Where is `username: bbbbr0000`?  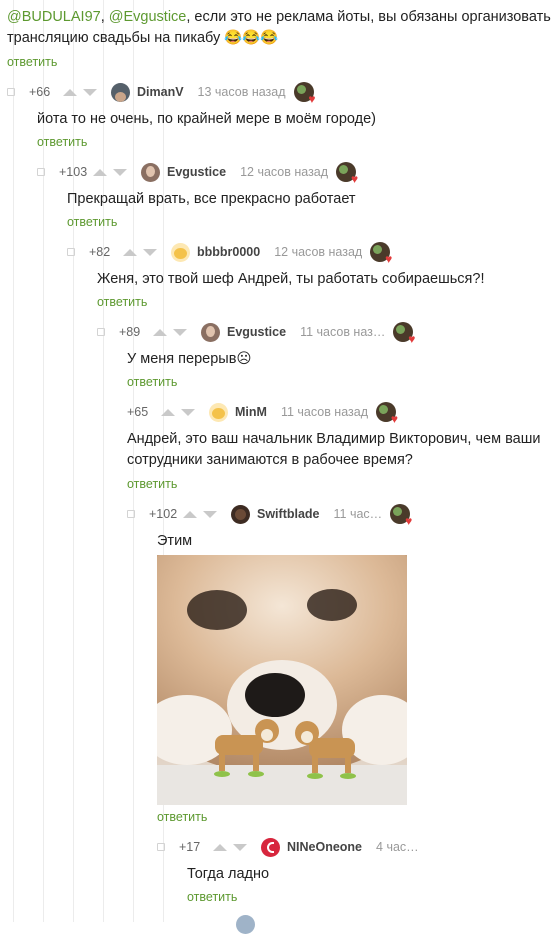 username: bbbbr0000 is located at coordinates (228, 252).